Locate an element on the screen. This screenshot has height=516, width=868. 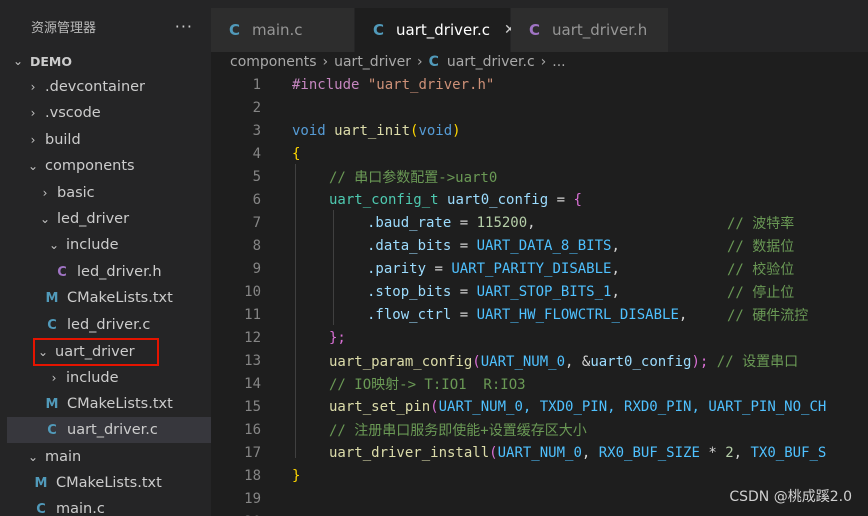
folder-vscode: › .vscode is located at coordinates (109, 113).